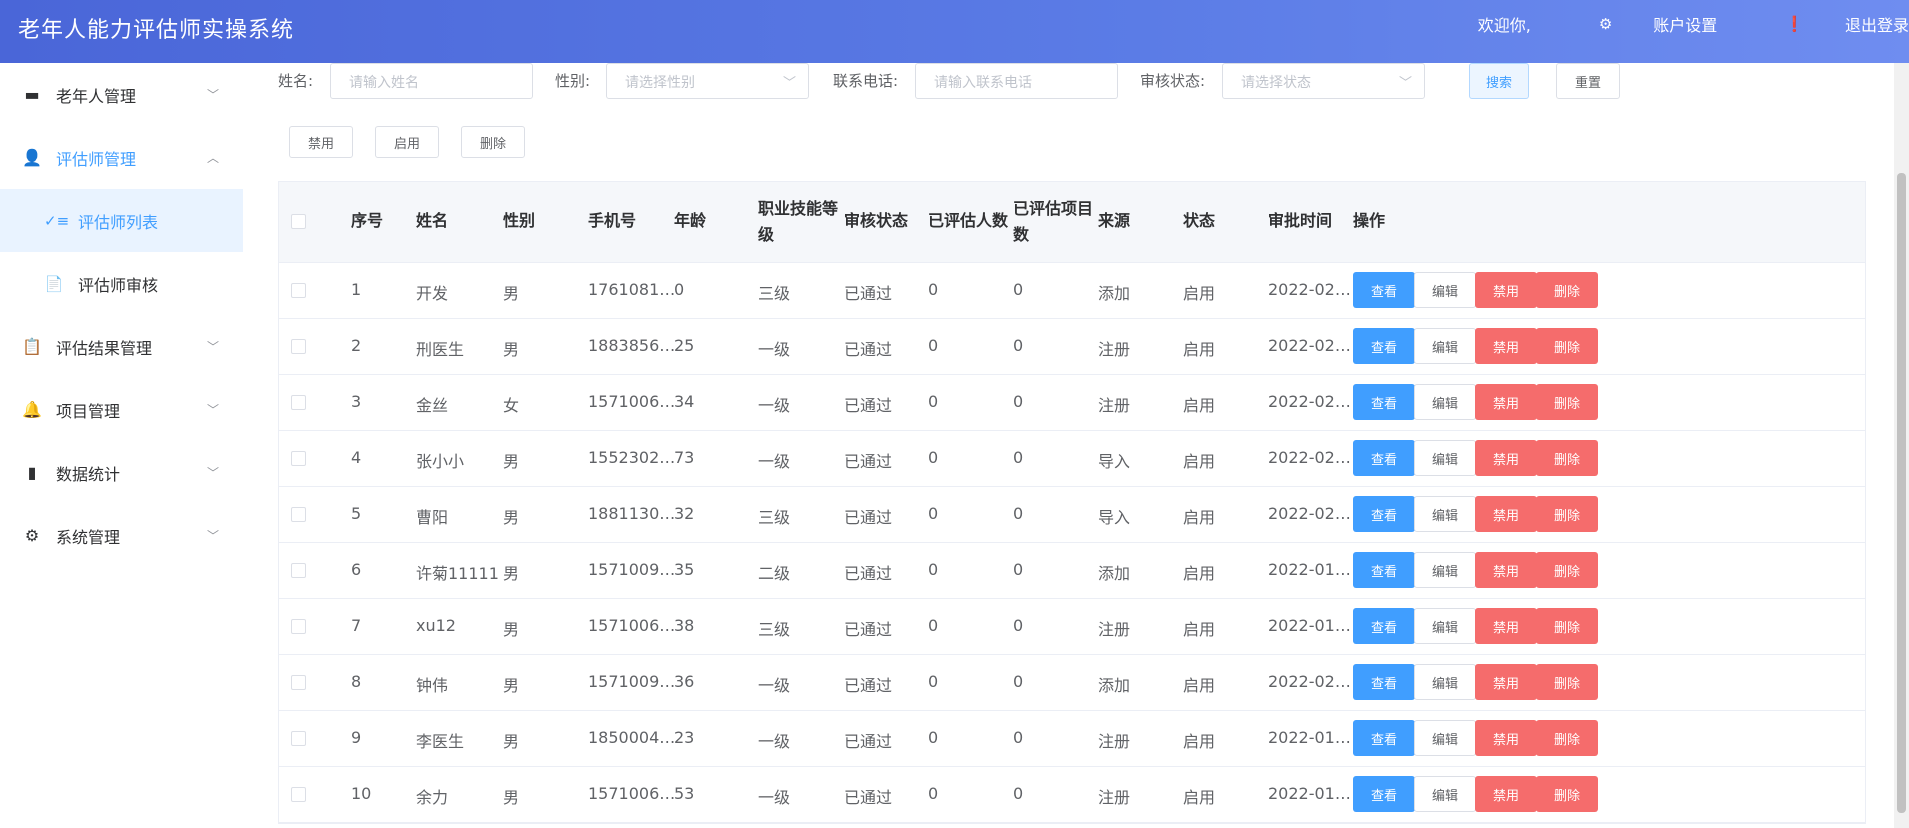  Describe the element at coordinates (321, 142) in the screenshot. I see `bulk-disable-button: 禁用` at that location.